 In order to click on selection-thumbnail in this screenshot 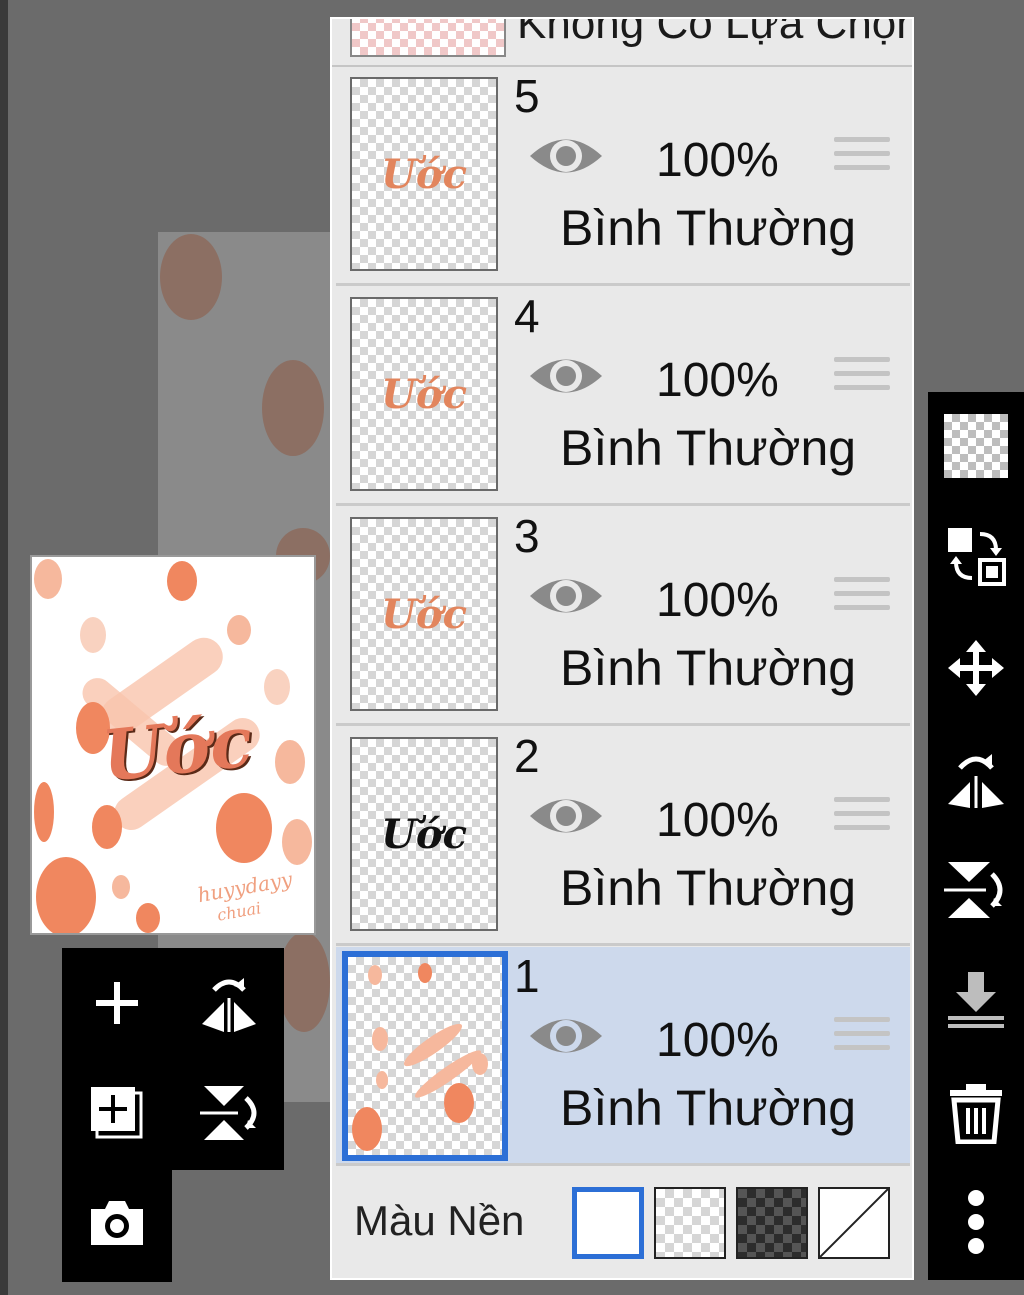, I will do `click(428, 38)`.